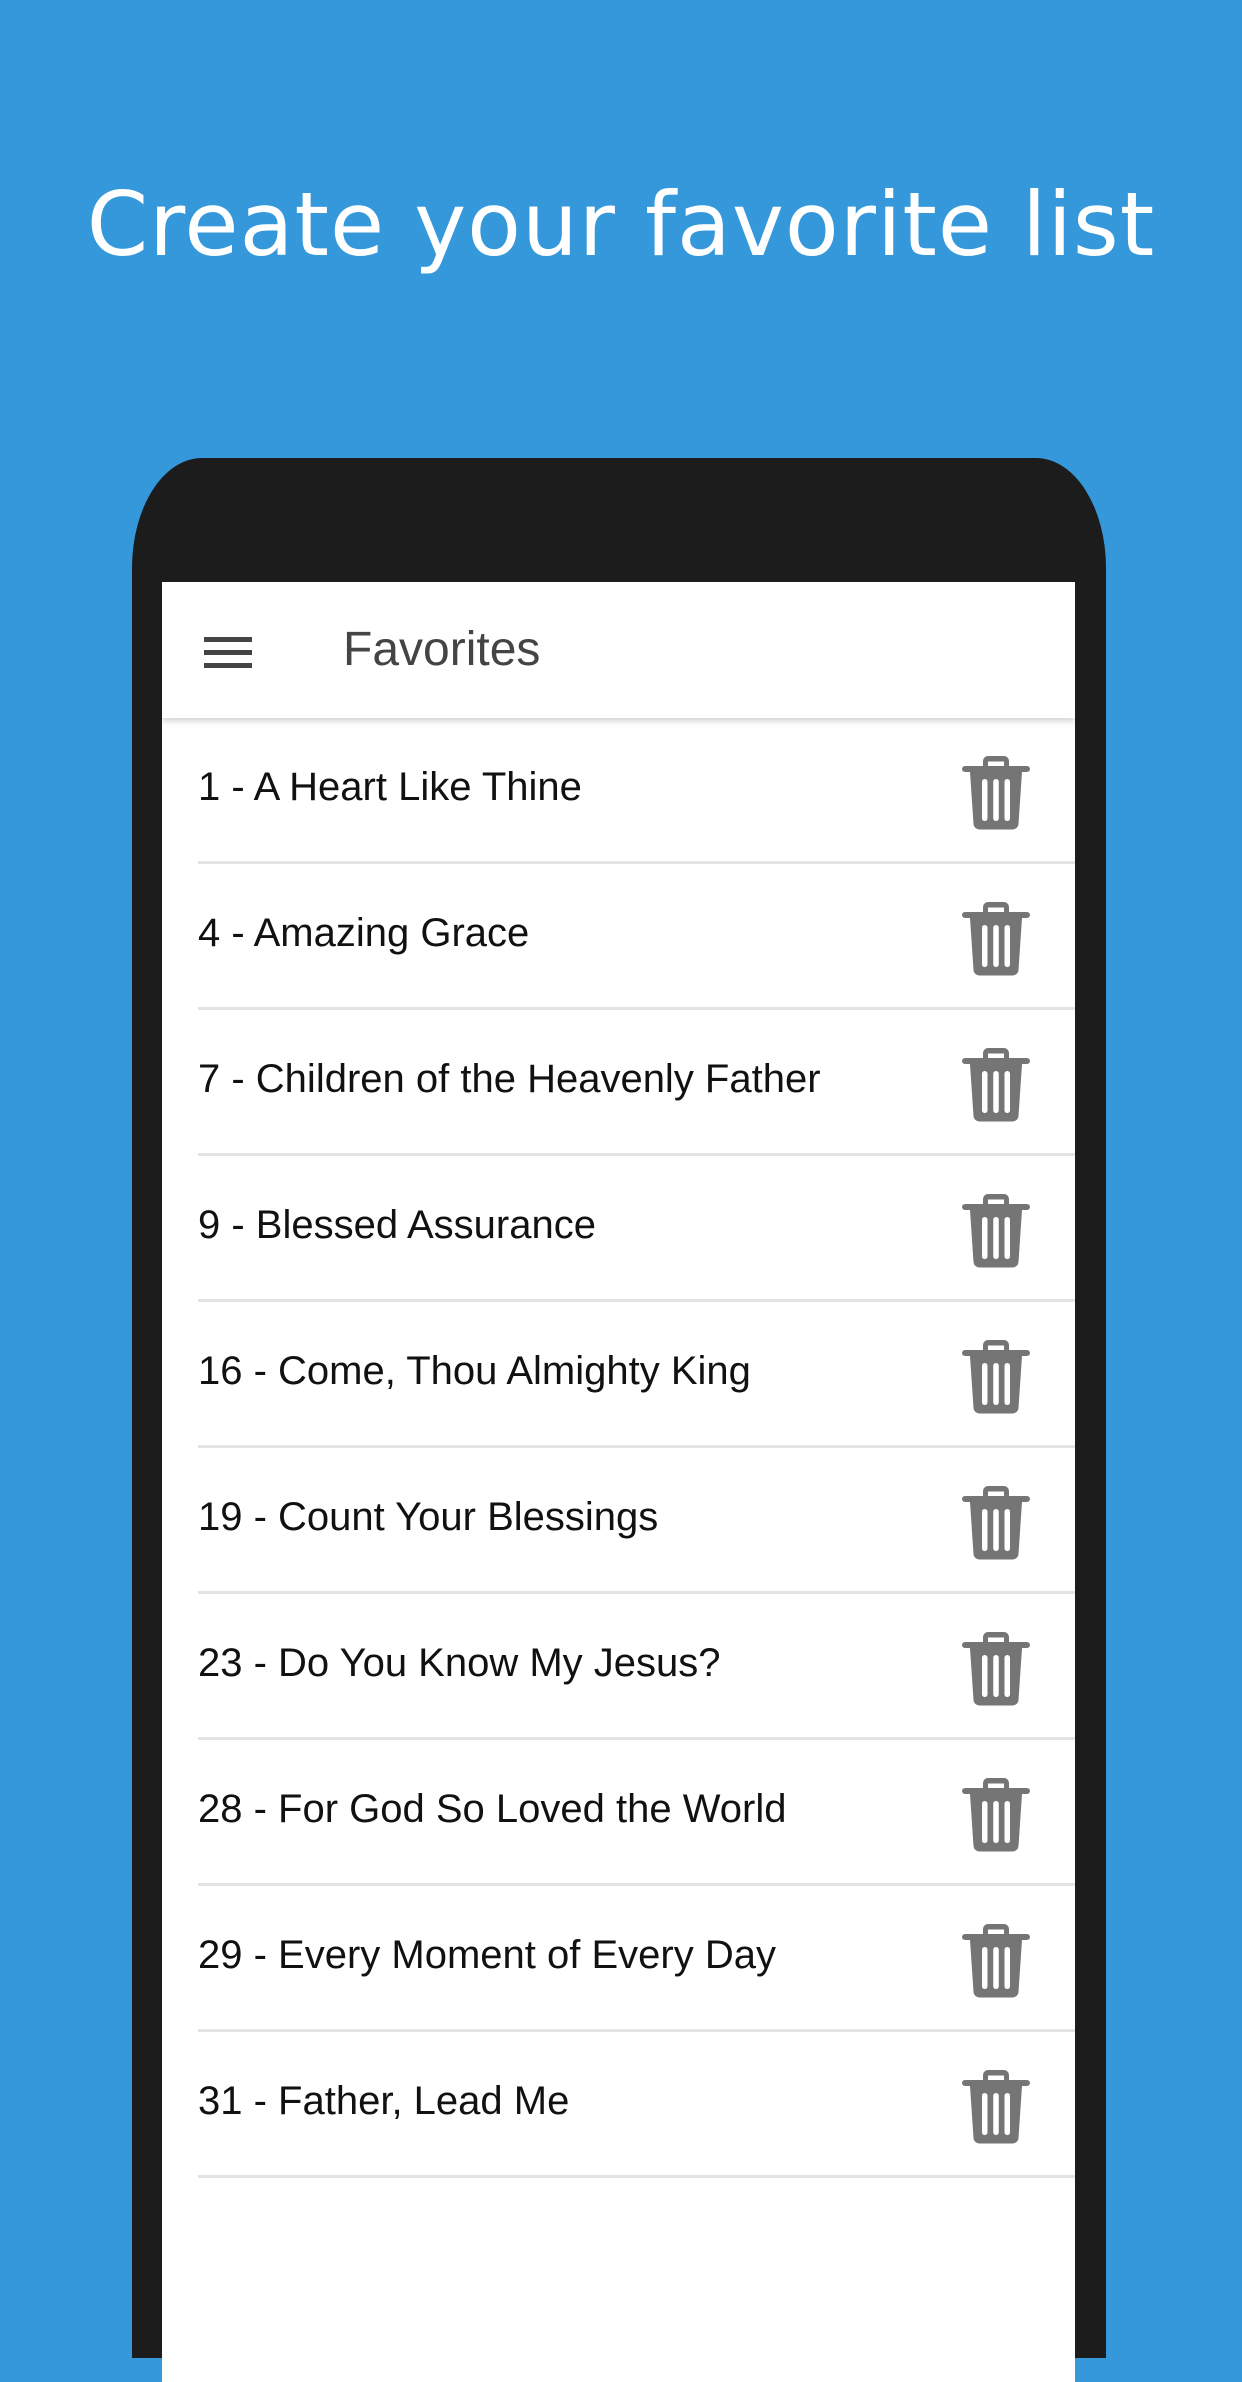  What do you see at coordinates (459, 1663) in the screenshot?
I see `favorite-item-label: 23 - Do You Know My Jesus?` at bounding box center [459, 1663].